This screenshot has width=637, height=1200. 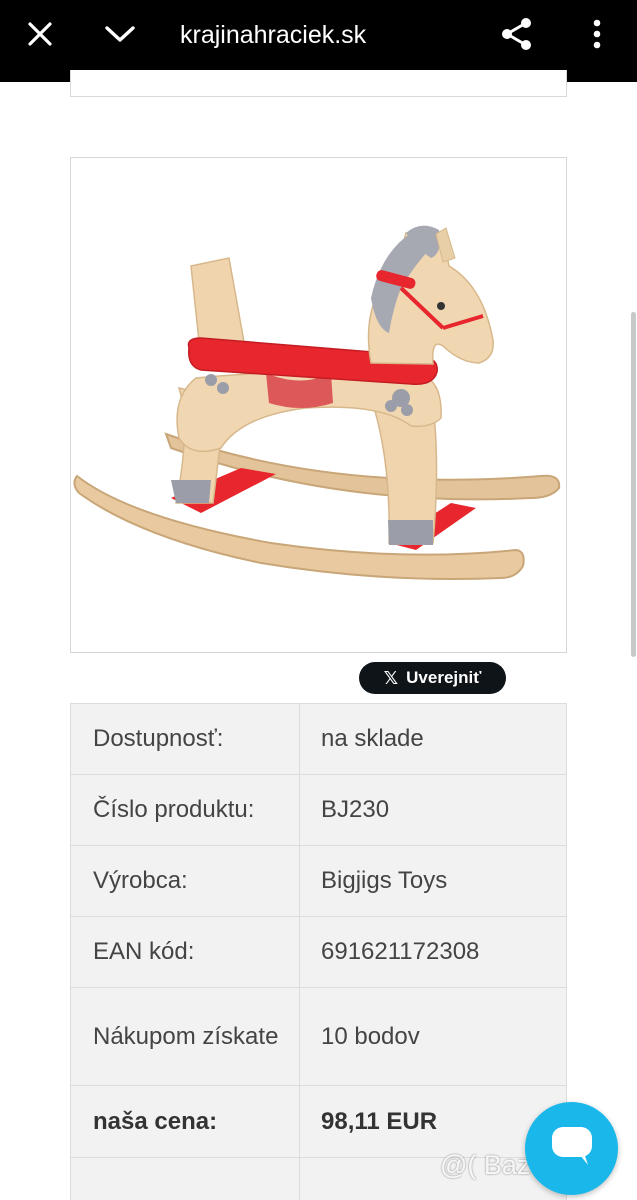 I want to click on chevron-down-icon, so click(x=120, y=36).